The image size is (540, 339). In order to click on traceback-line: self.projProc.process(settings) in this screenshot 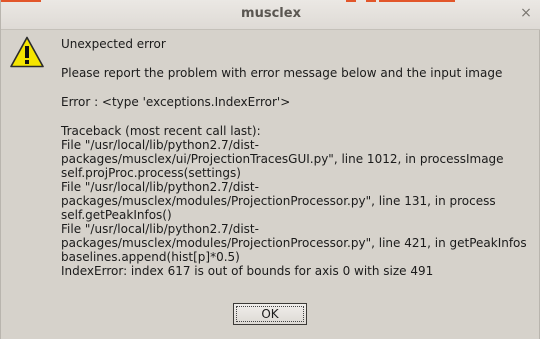, I will do `click(151, 173)`.